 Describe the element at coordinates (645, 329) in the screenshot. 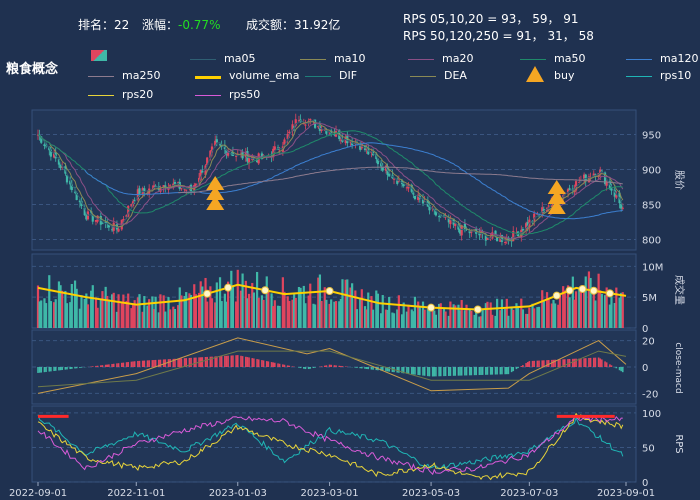

I see `volume-tick-label: 0` at that location.